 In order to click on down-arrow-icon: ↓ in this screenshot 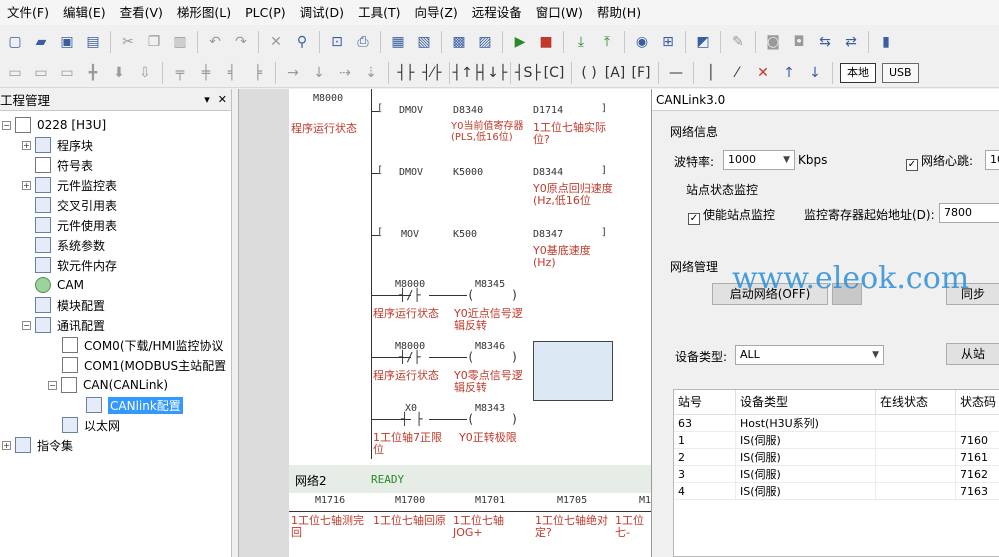, I will do `click(815, 73)`.